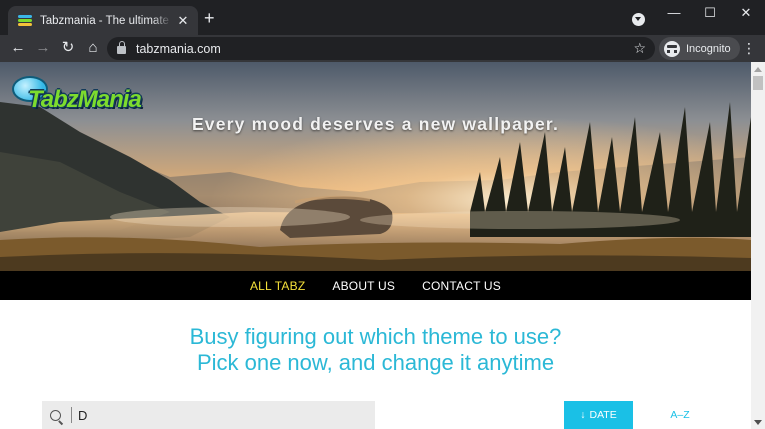  Describe the element at coordinates (25, 20) in the screenshot. I see `favicon-icon` at that location.